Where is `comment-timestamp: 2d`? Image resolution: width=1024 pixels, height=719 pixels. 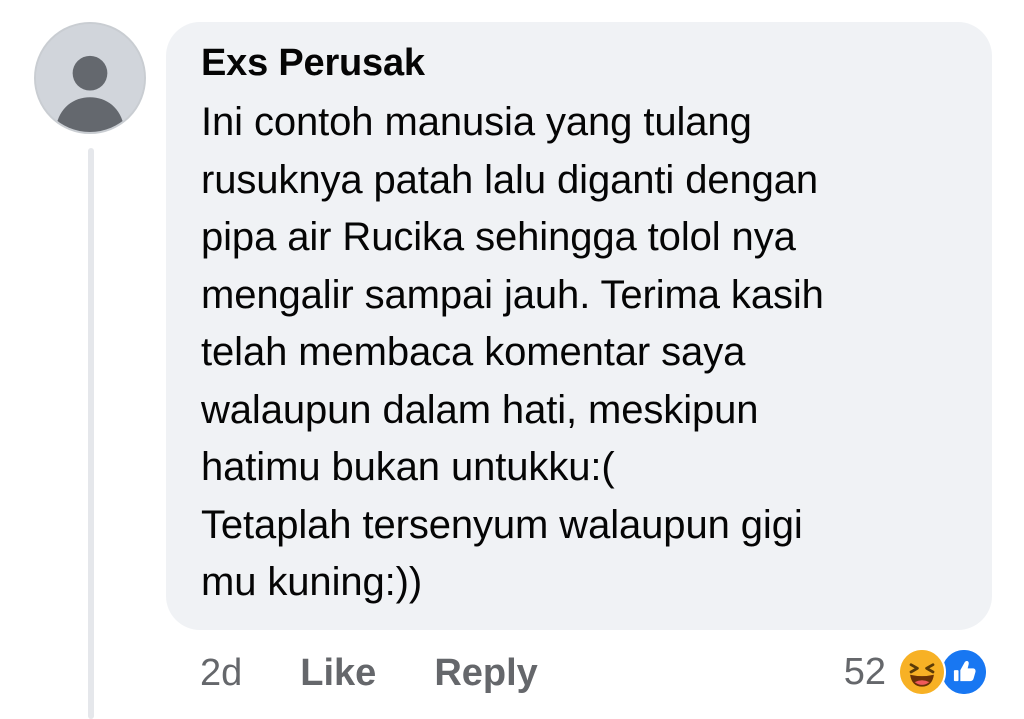 comment-timestamp: 2d is located at coordinates (221, 673).